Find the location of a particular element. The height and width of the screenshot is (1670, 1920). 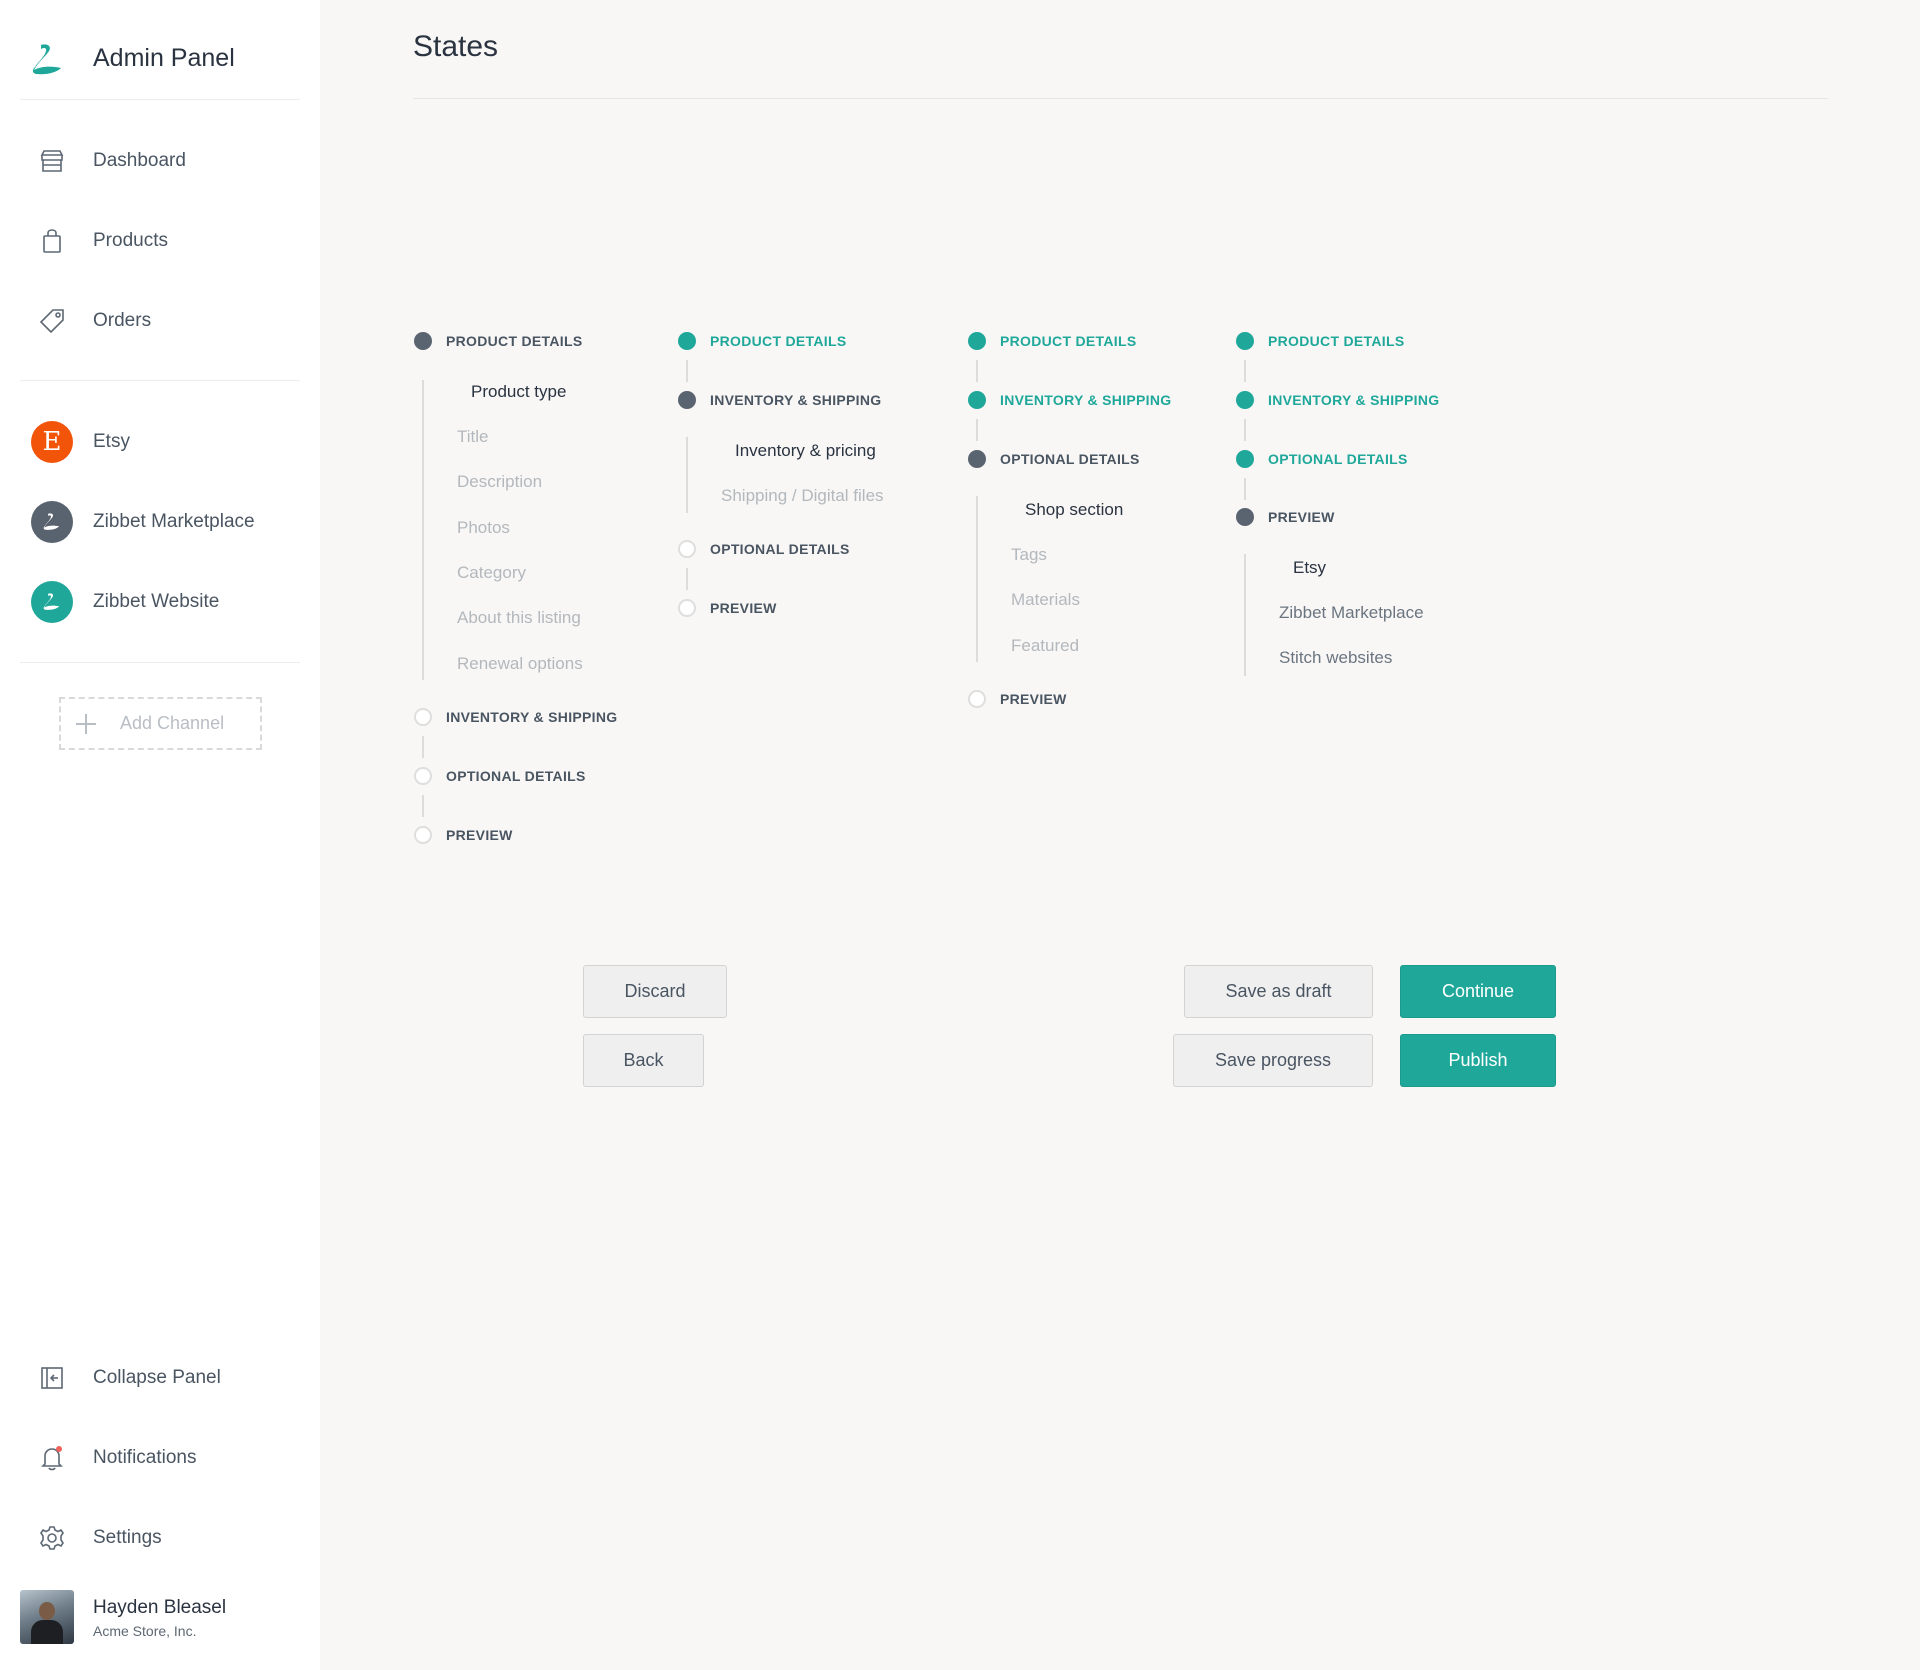

brand: Admin Panel is located at coordinates (160, 60).